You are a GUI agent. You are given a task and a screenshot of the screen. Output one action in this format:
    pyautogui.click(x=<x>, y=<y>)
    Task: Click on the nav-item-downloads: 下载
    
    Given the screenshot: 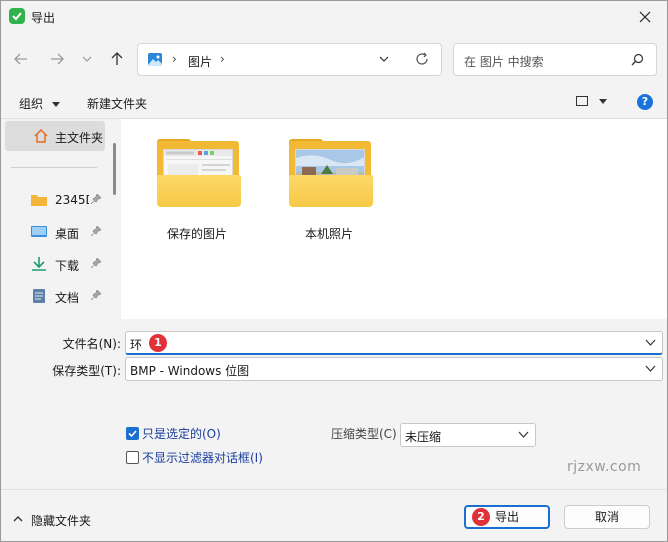 What is the action you would take?
    pyautogui.click(x=55, y=264)
    